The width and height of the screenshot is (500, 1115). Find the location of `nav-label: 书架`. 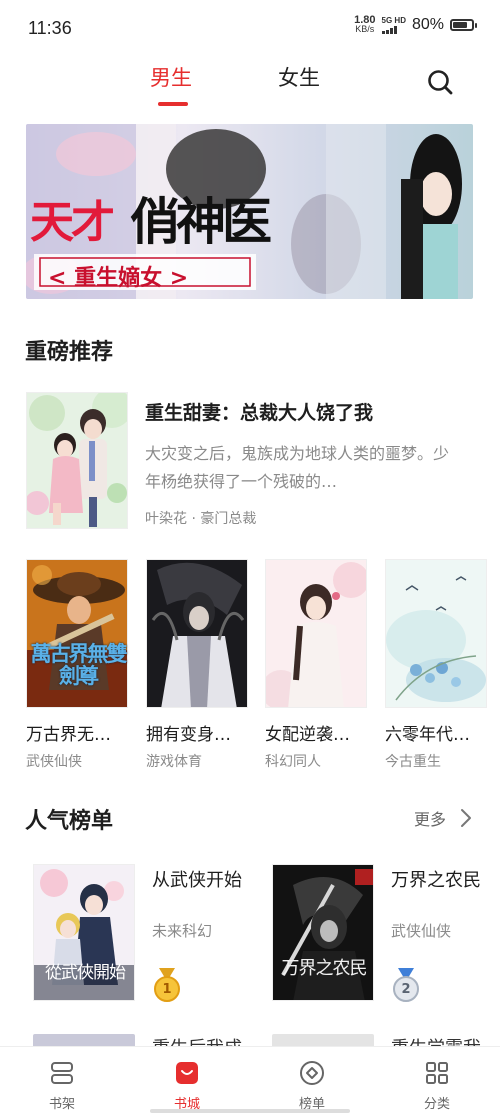

nav-label: 书架 is located at coordinates (61, 1104).